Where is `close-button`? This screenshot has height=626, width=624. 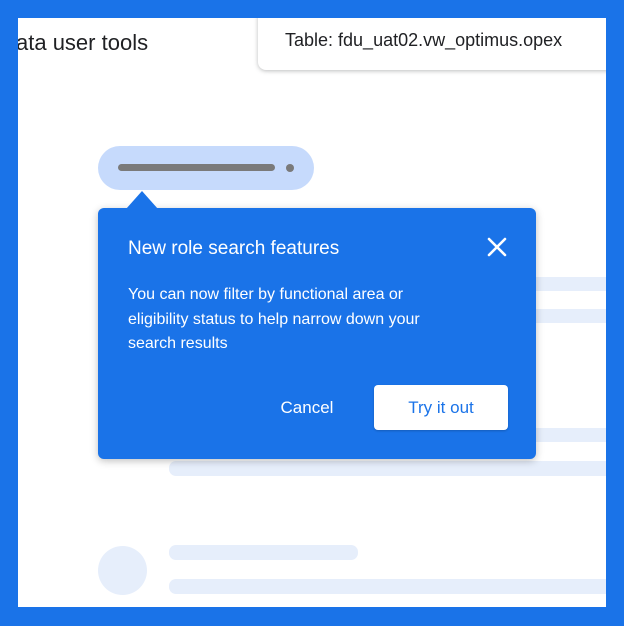 close-button is located at coordinates (497, 247).